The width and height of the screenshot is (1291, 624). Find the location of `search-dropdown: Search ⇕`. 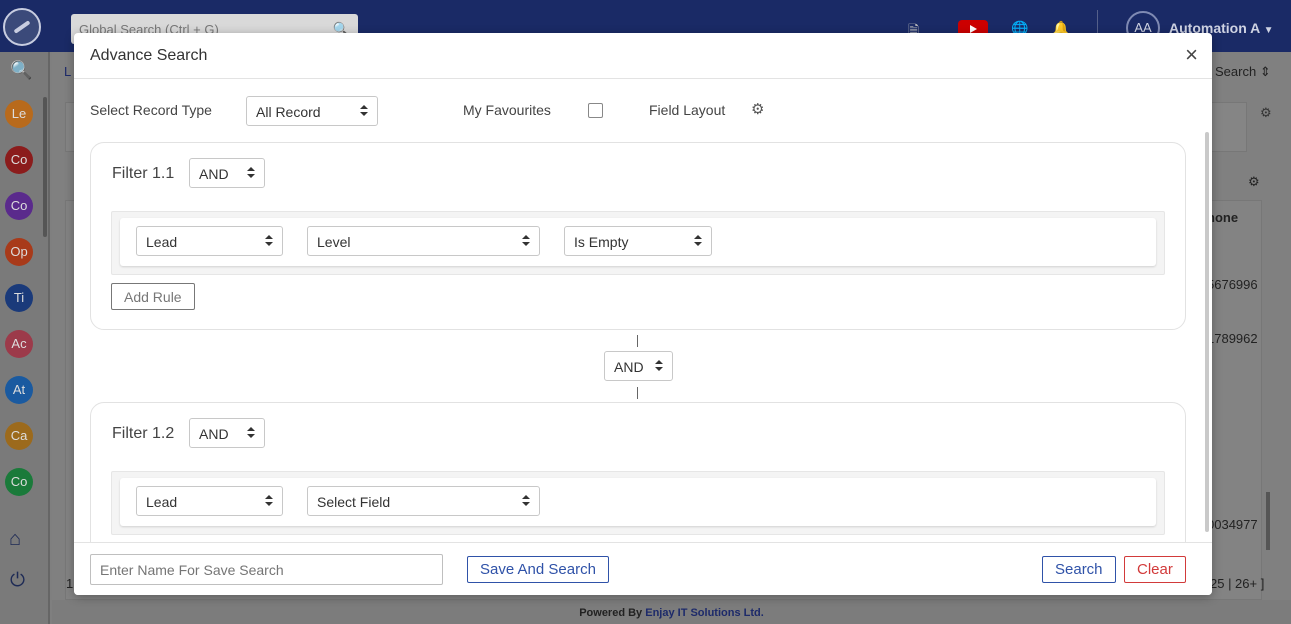

search-dropdown: Search ⇕ is located at coordinates (1243, 72).